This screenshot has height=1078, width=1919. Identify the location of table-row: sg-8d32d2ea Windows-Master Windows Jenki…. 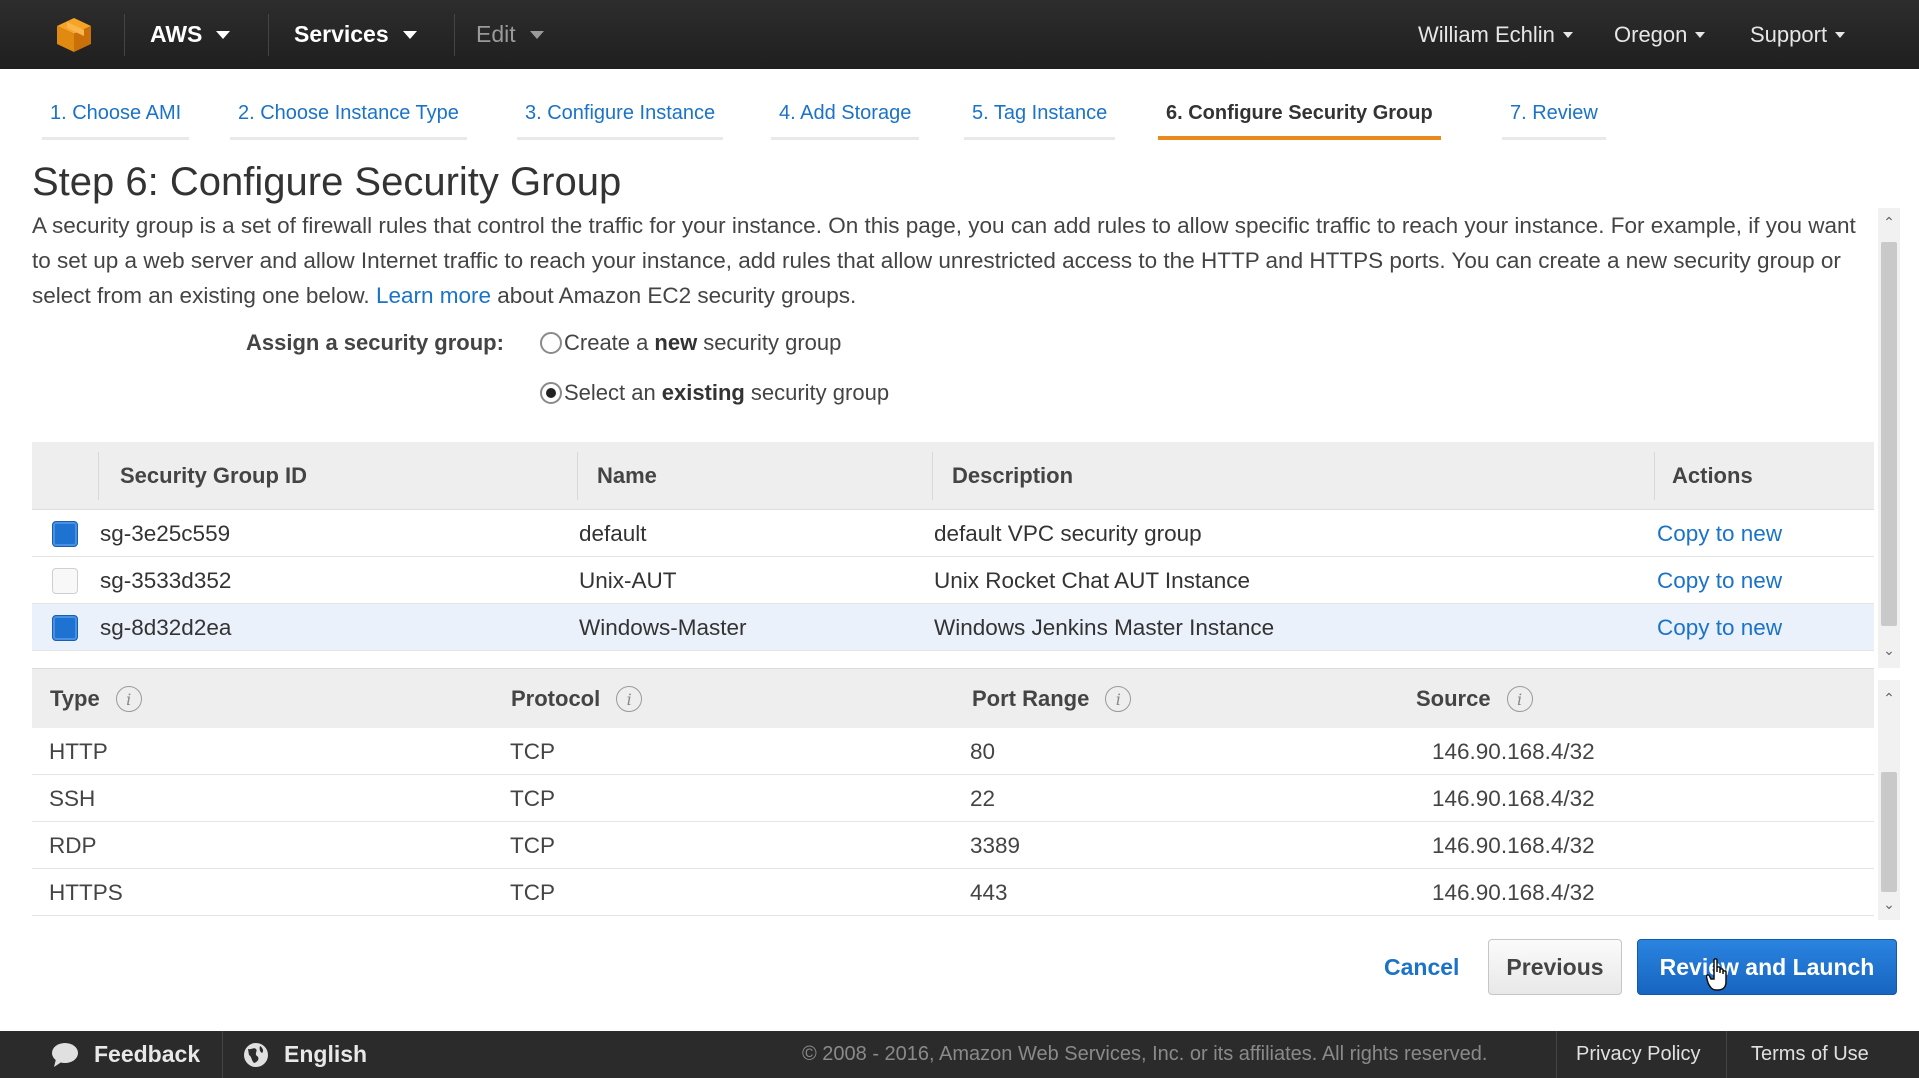
(953, 627).